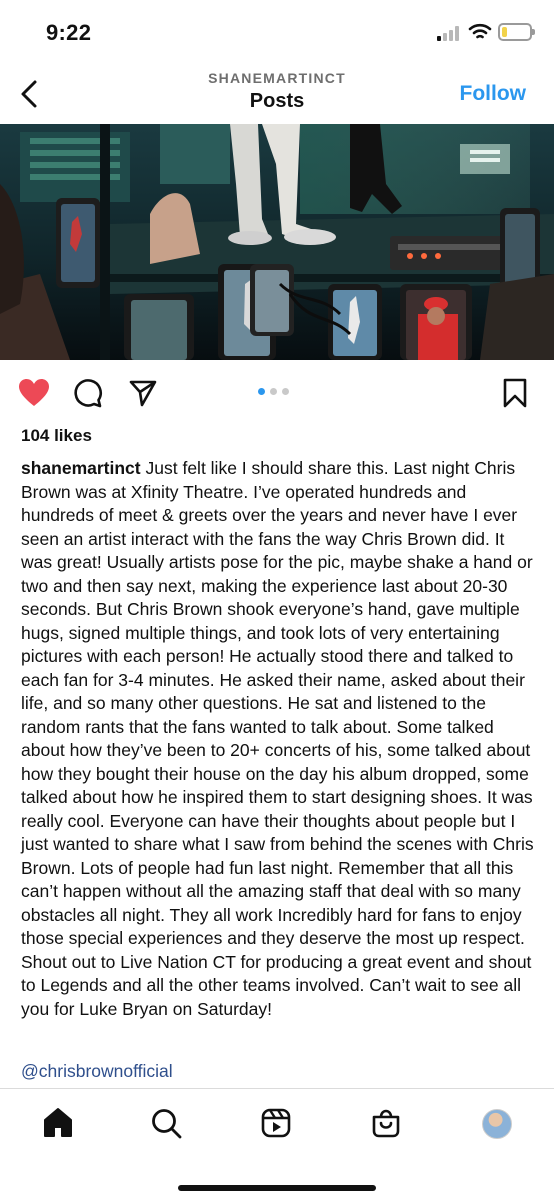 This screenshot has height=1200, width=554. I want to click on cellular-signal-icon, so click(450, 33).